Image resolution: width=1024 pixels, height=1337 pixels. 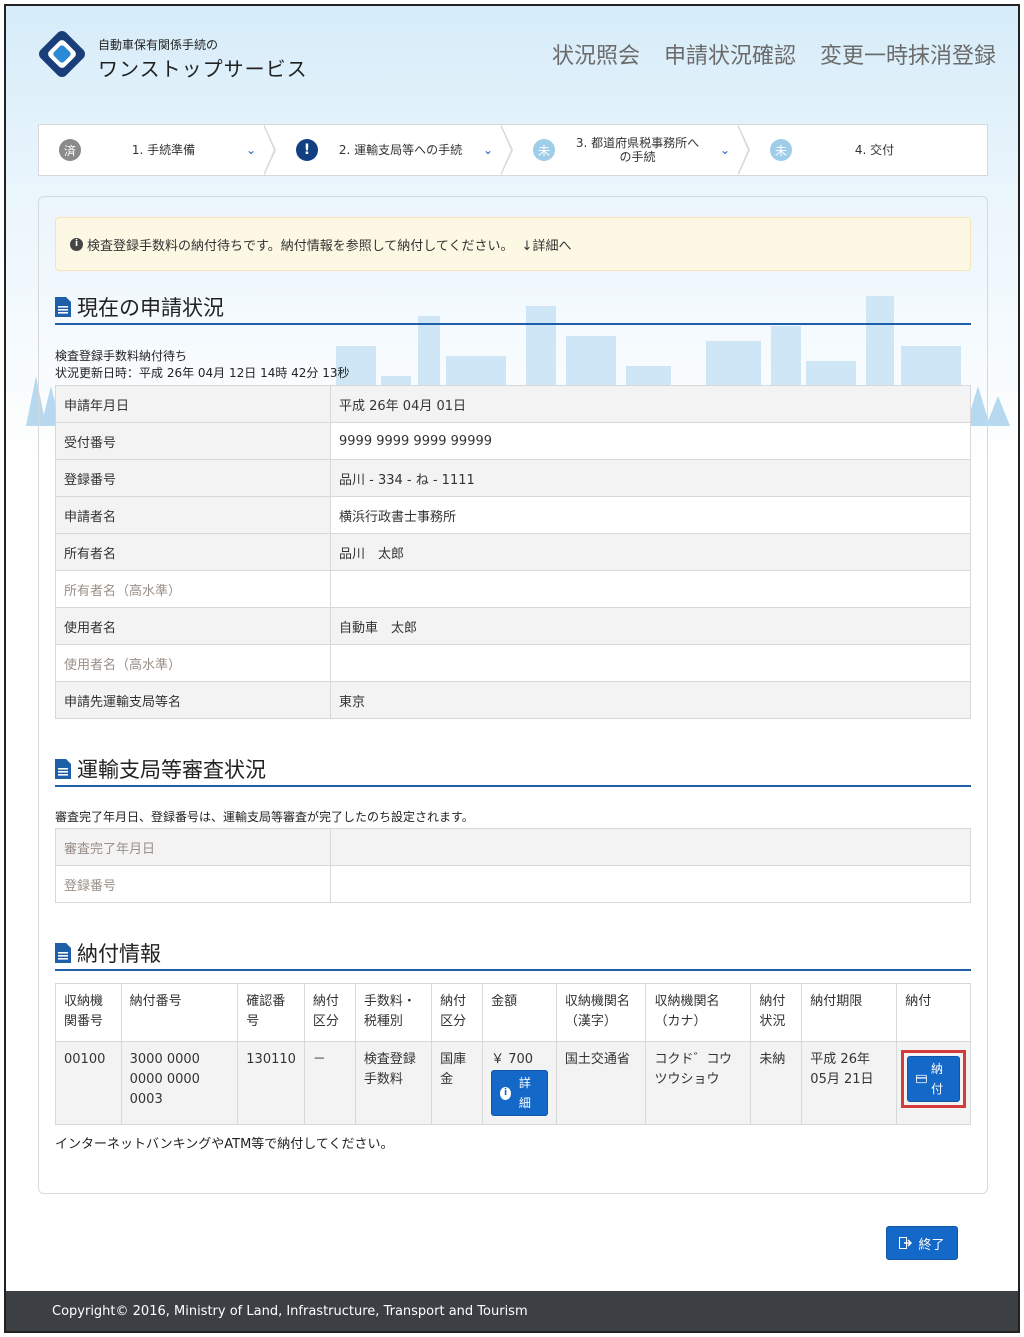 I want to click on cell-pay: 納付, so click(x=933, y=1083).